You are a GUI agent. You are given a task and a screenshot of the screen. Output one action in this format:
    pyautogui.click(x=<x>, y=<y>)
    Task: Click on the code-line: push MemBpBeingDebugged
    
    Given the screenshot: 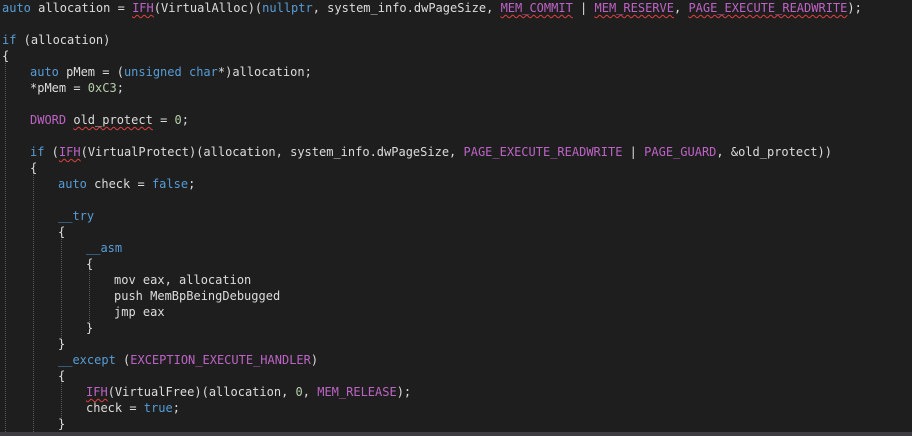 What is the action you would take?
    pyautogui.click(x=197, y=296)
    